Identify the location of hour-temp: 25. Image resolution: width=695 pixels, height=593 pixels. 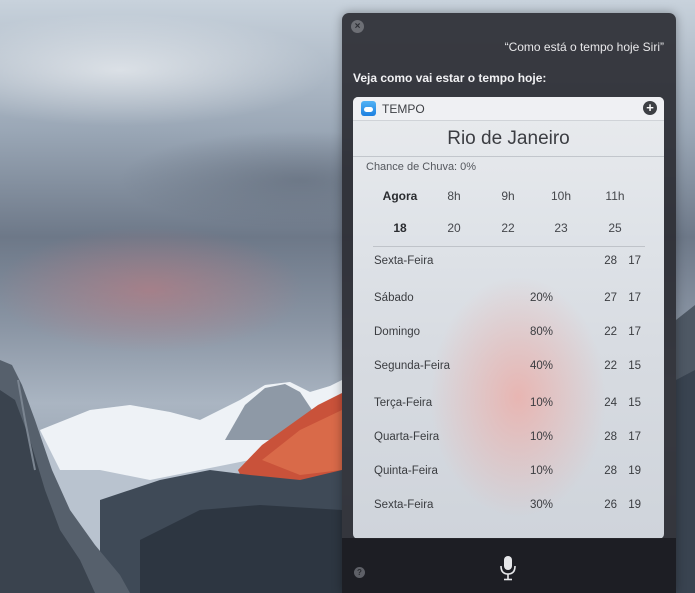
(615, 228).